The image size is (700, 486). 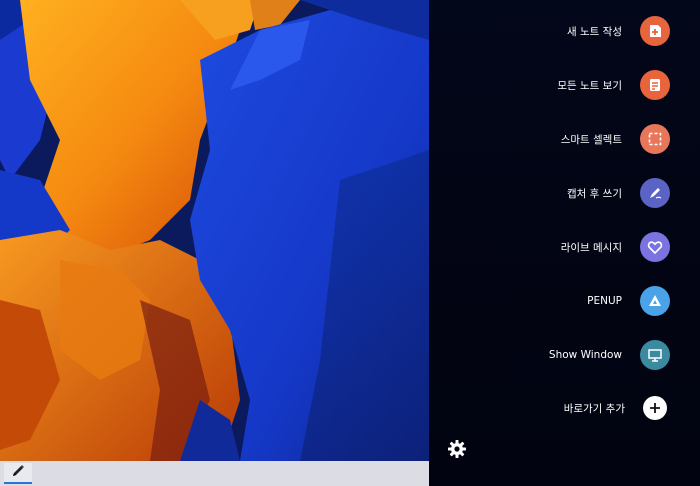 What do you see at coordinates (591, 247) in the screenshot?
I see `menu-label: 라이브 메시지` at bounding box center [591, 247].